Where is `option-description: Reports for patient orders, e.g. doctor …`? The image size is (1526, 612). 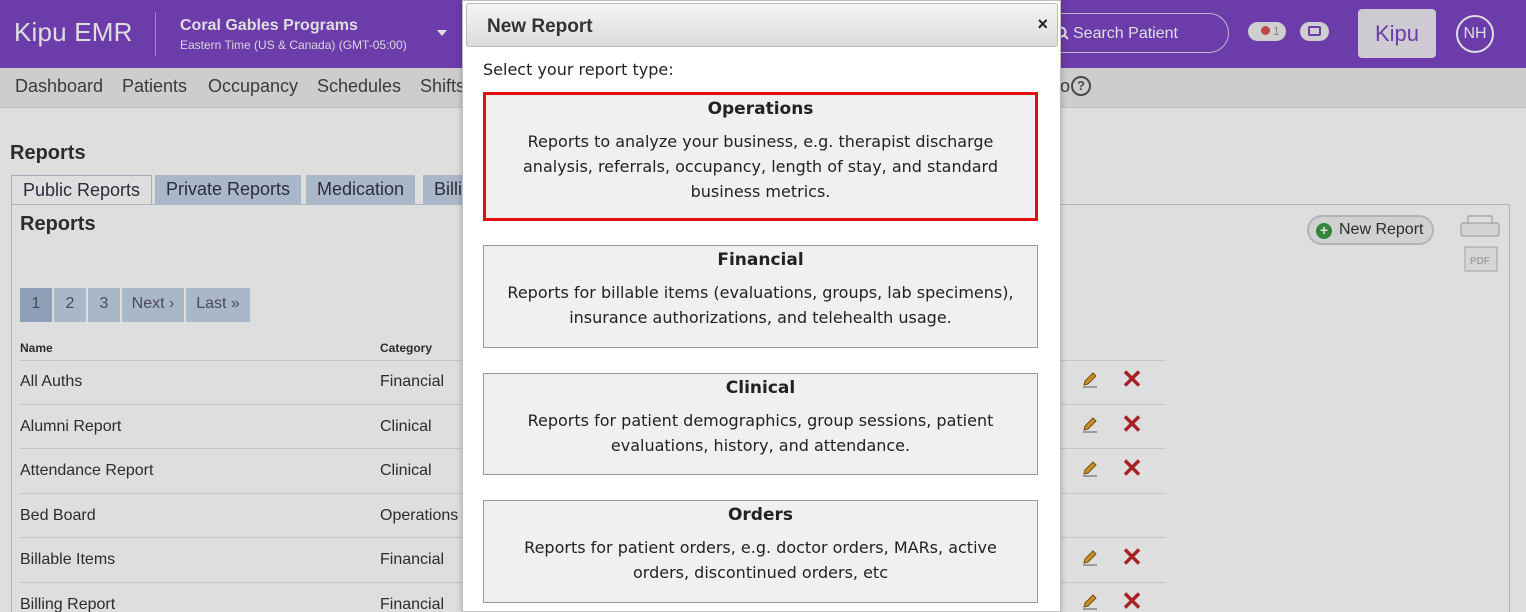
option-description: Reports for patient orders, e.g. doctor … is located at coordinates (760, 560).